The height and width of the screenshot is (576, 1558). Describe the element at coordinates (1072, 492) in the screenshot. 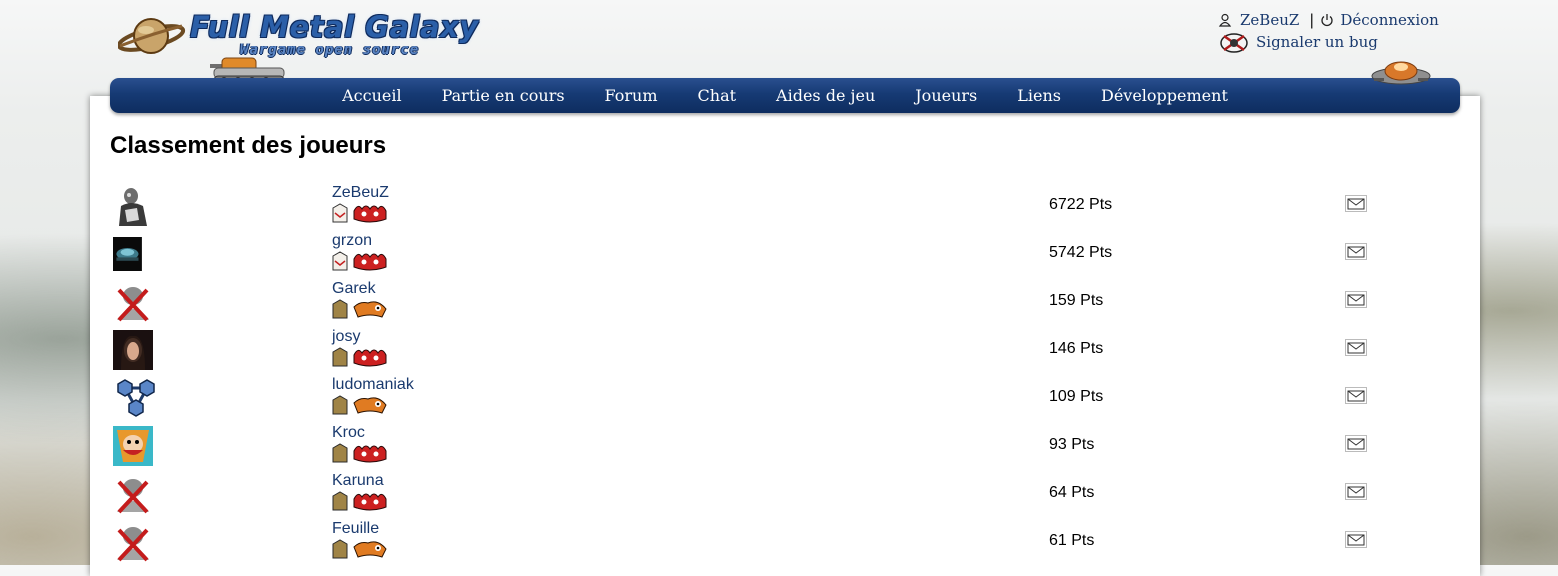

I see `player-points: 64 Pts` at that location.